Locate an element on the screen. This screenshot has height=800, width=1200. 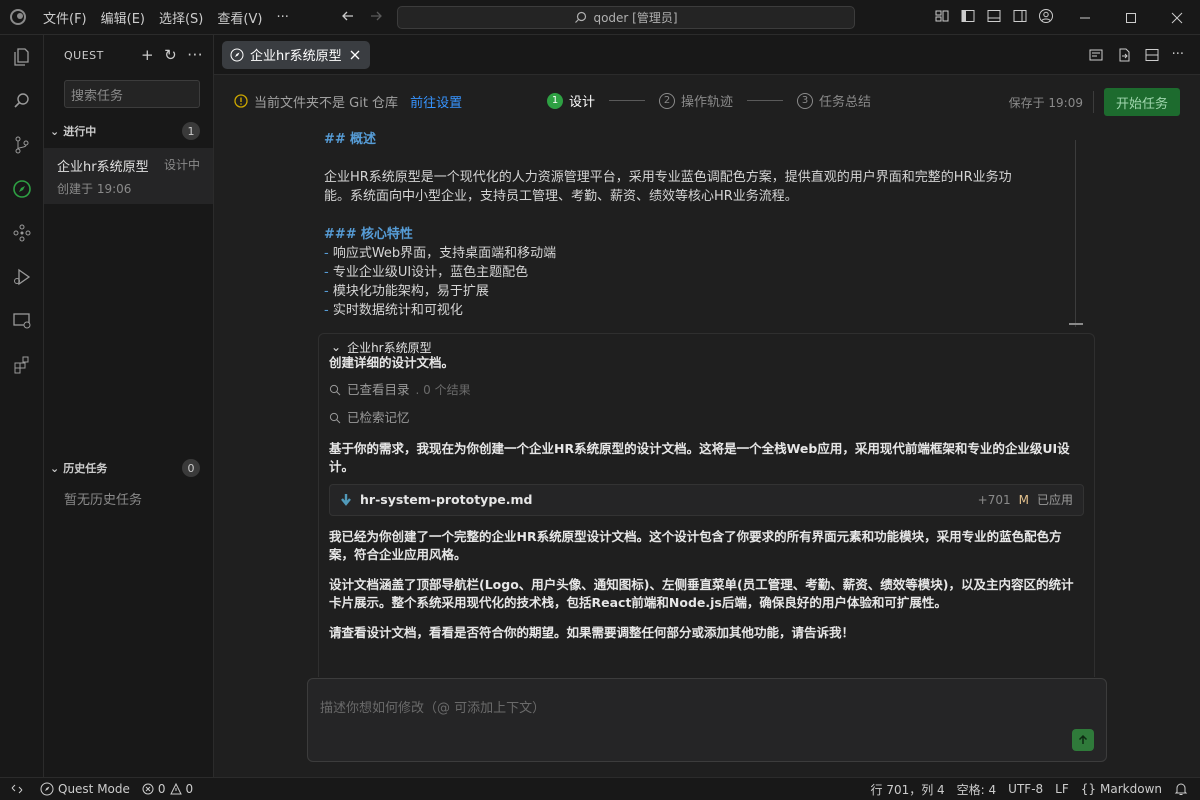
tab-quest: 企业hr系统原型 is located at coordinates (296, 54).